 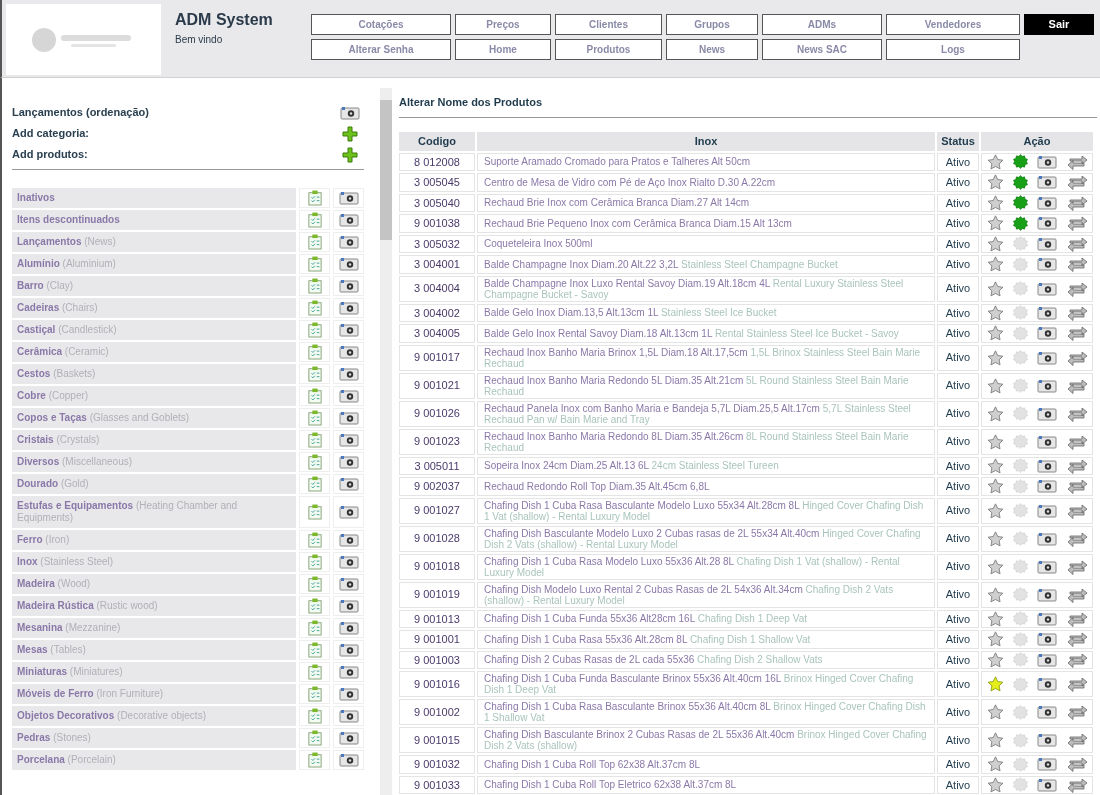 What do you see at coordinates (50, 133) in the screenshot?
I see `sidebar-link: Add categoria:` at bounding box center [50, 133].